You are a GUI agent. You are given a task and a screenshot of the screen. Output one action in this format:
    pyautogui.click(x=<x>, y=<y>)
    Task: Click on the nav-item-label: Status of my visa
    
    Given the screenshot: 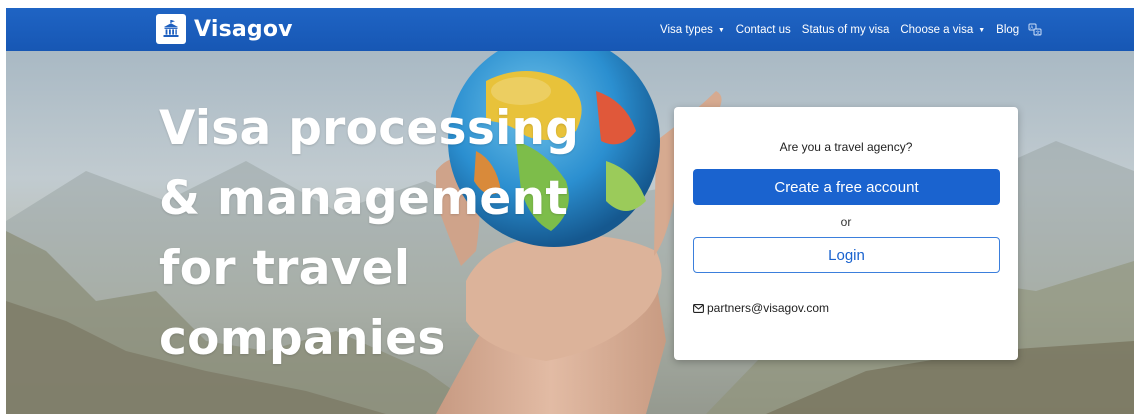 What is the action you would take?
    pyautogui.click(x=845, y=29)
    